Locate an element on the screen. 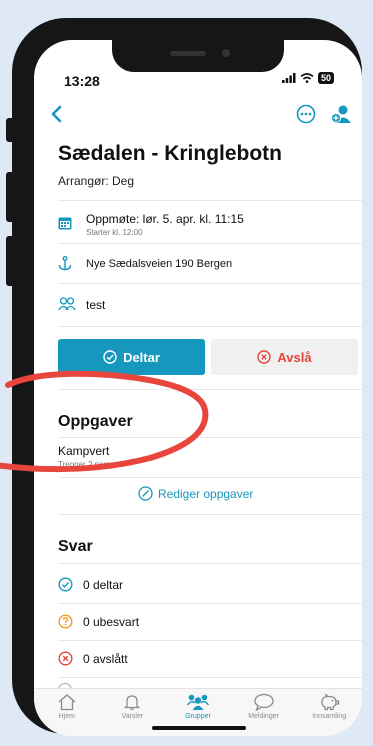 This screenshot has height=746, width=373. tab-fundraising: Innsamling is located at coordinates (329, 709).